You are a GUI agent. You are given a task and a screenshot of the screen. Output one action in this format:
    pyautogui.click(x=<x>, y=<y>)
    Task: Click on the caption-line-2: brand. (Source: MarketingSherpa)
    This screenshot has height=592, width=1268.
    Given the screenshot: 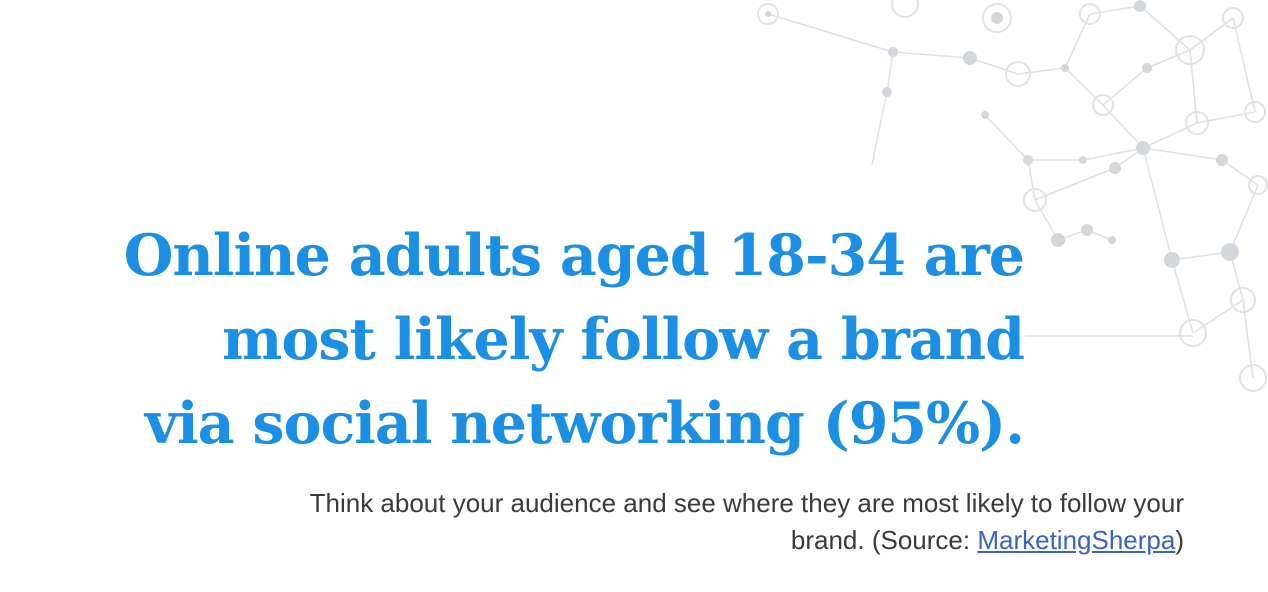 What is the action you would take?
    pyautogui.click(x=659, y=540)
    